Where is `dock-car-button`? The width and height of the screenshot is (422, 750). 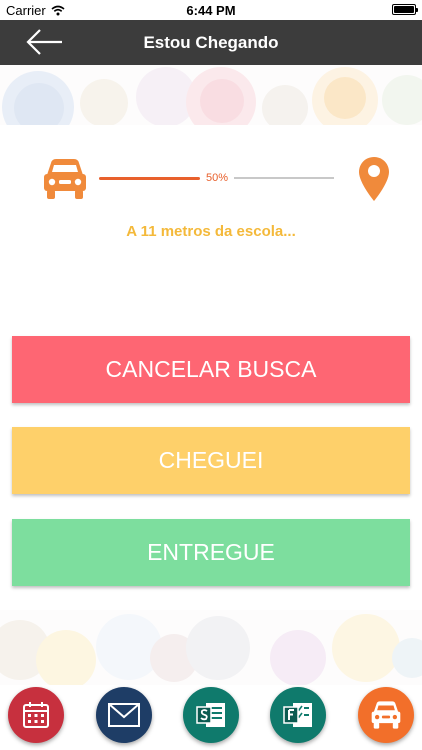
dock-car-button is located at coordinates (386, 715).